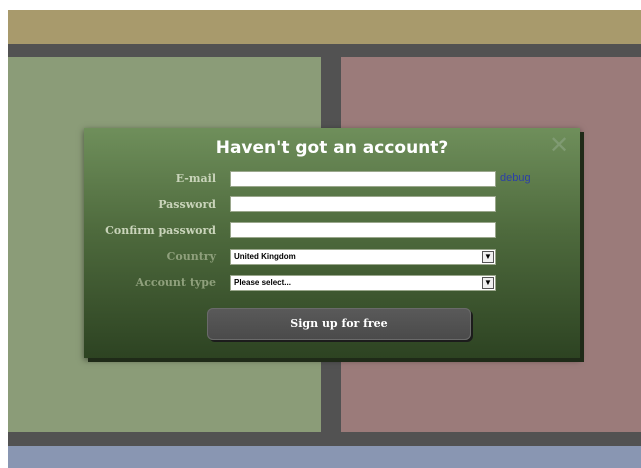  Describe the element at coordinates (175, 282) in the screenshot. I see `account-type-label: Account type` at that location.